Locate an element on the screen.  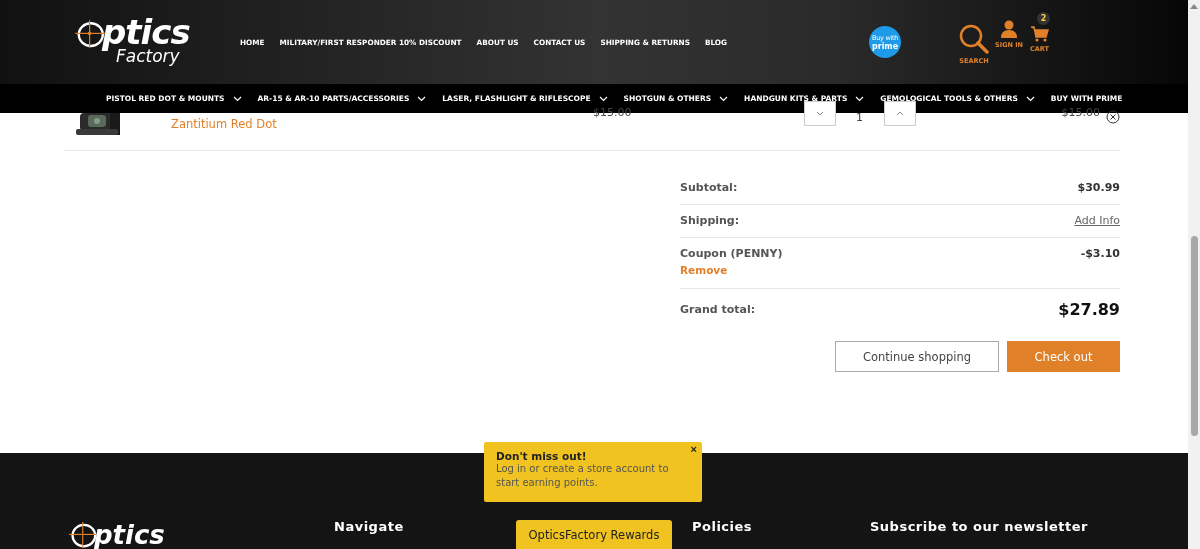
add-info-link: Add Info is located at coordinates (1097, 220).